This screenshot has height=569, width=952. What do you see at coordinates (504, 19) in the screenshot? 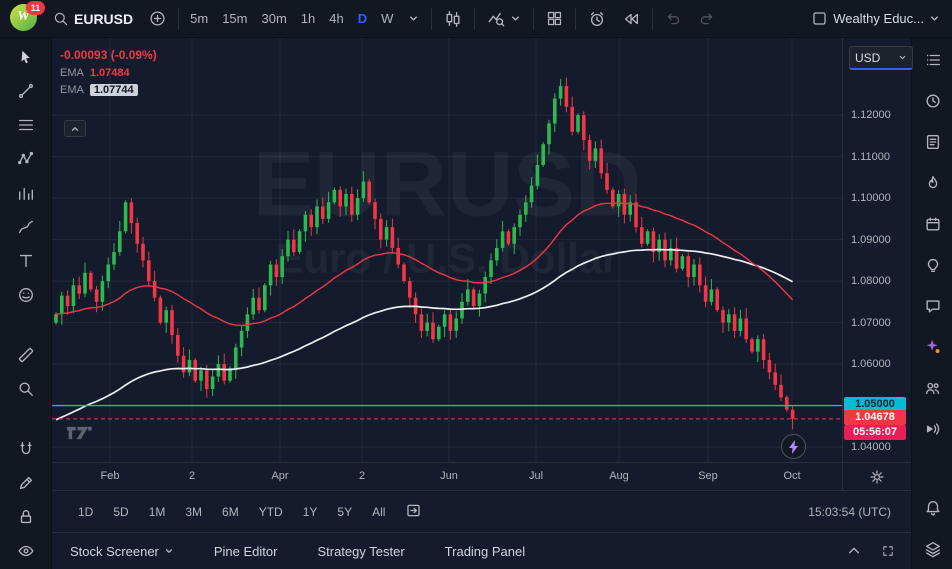
I see `indicators-button` at bounding box center [504, 19].